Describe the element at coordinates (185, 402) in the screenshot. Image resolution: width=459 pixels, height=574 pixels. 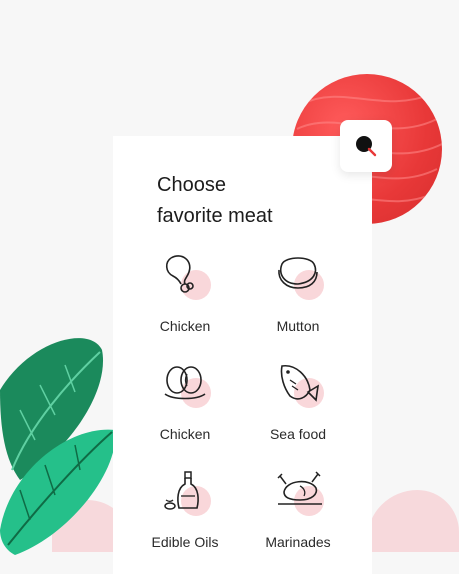
I see `category-eggs: Chicken` at that location.